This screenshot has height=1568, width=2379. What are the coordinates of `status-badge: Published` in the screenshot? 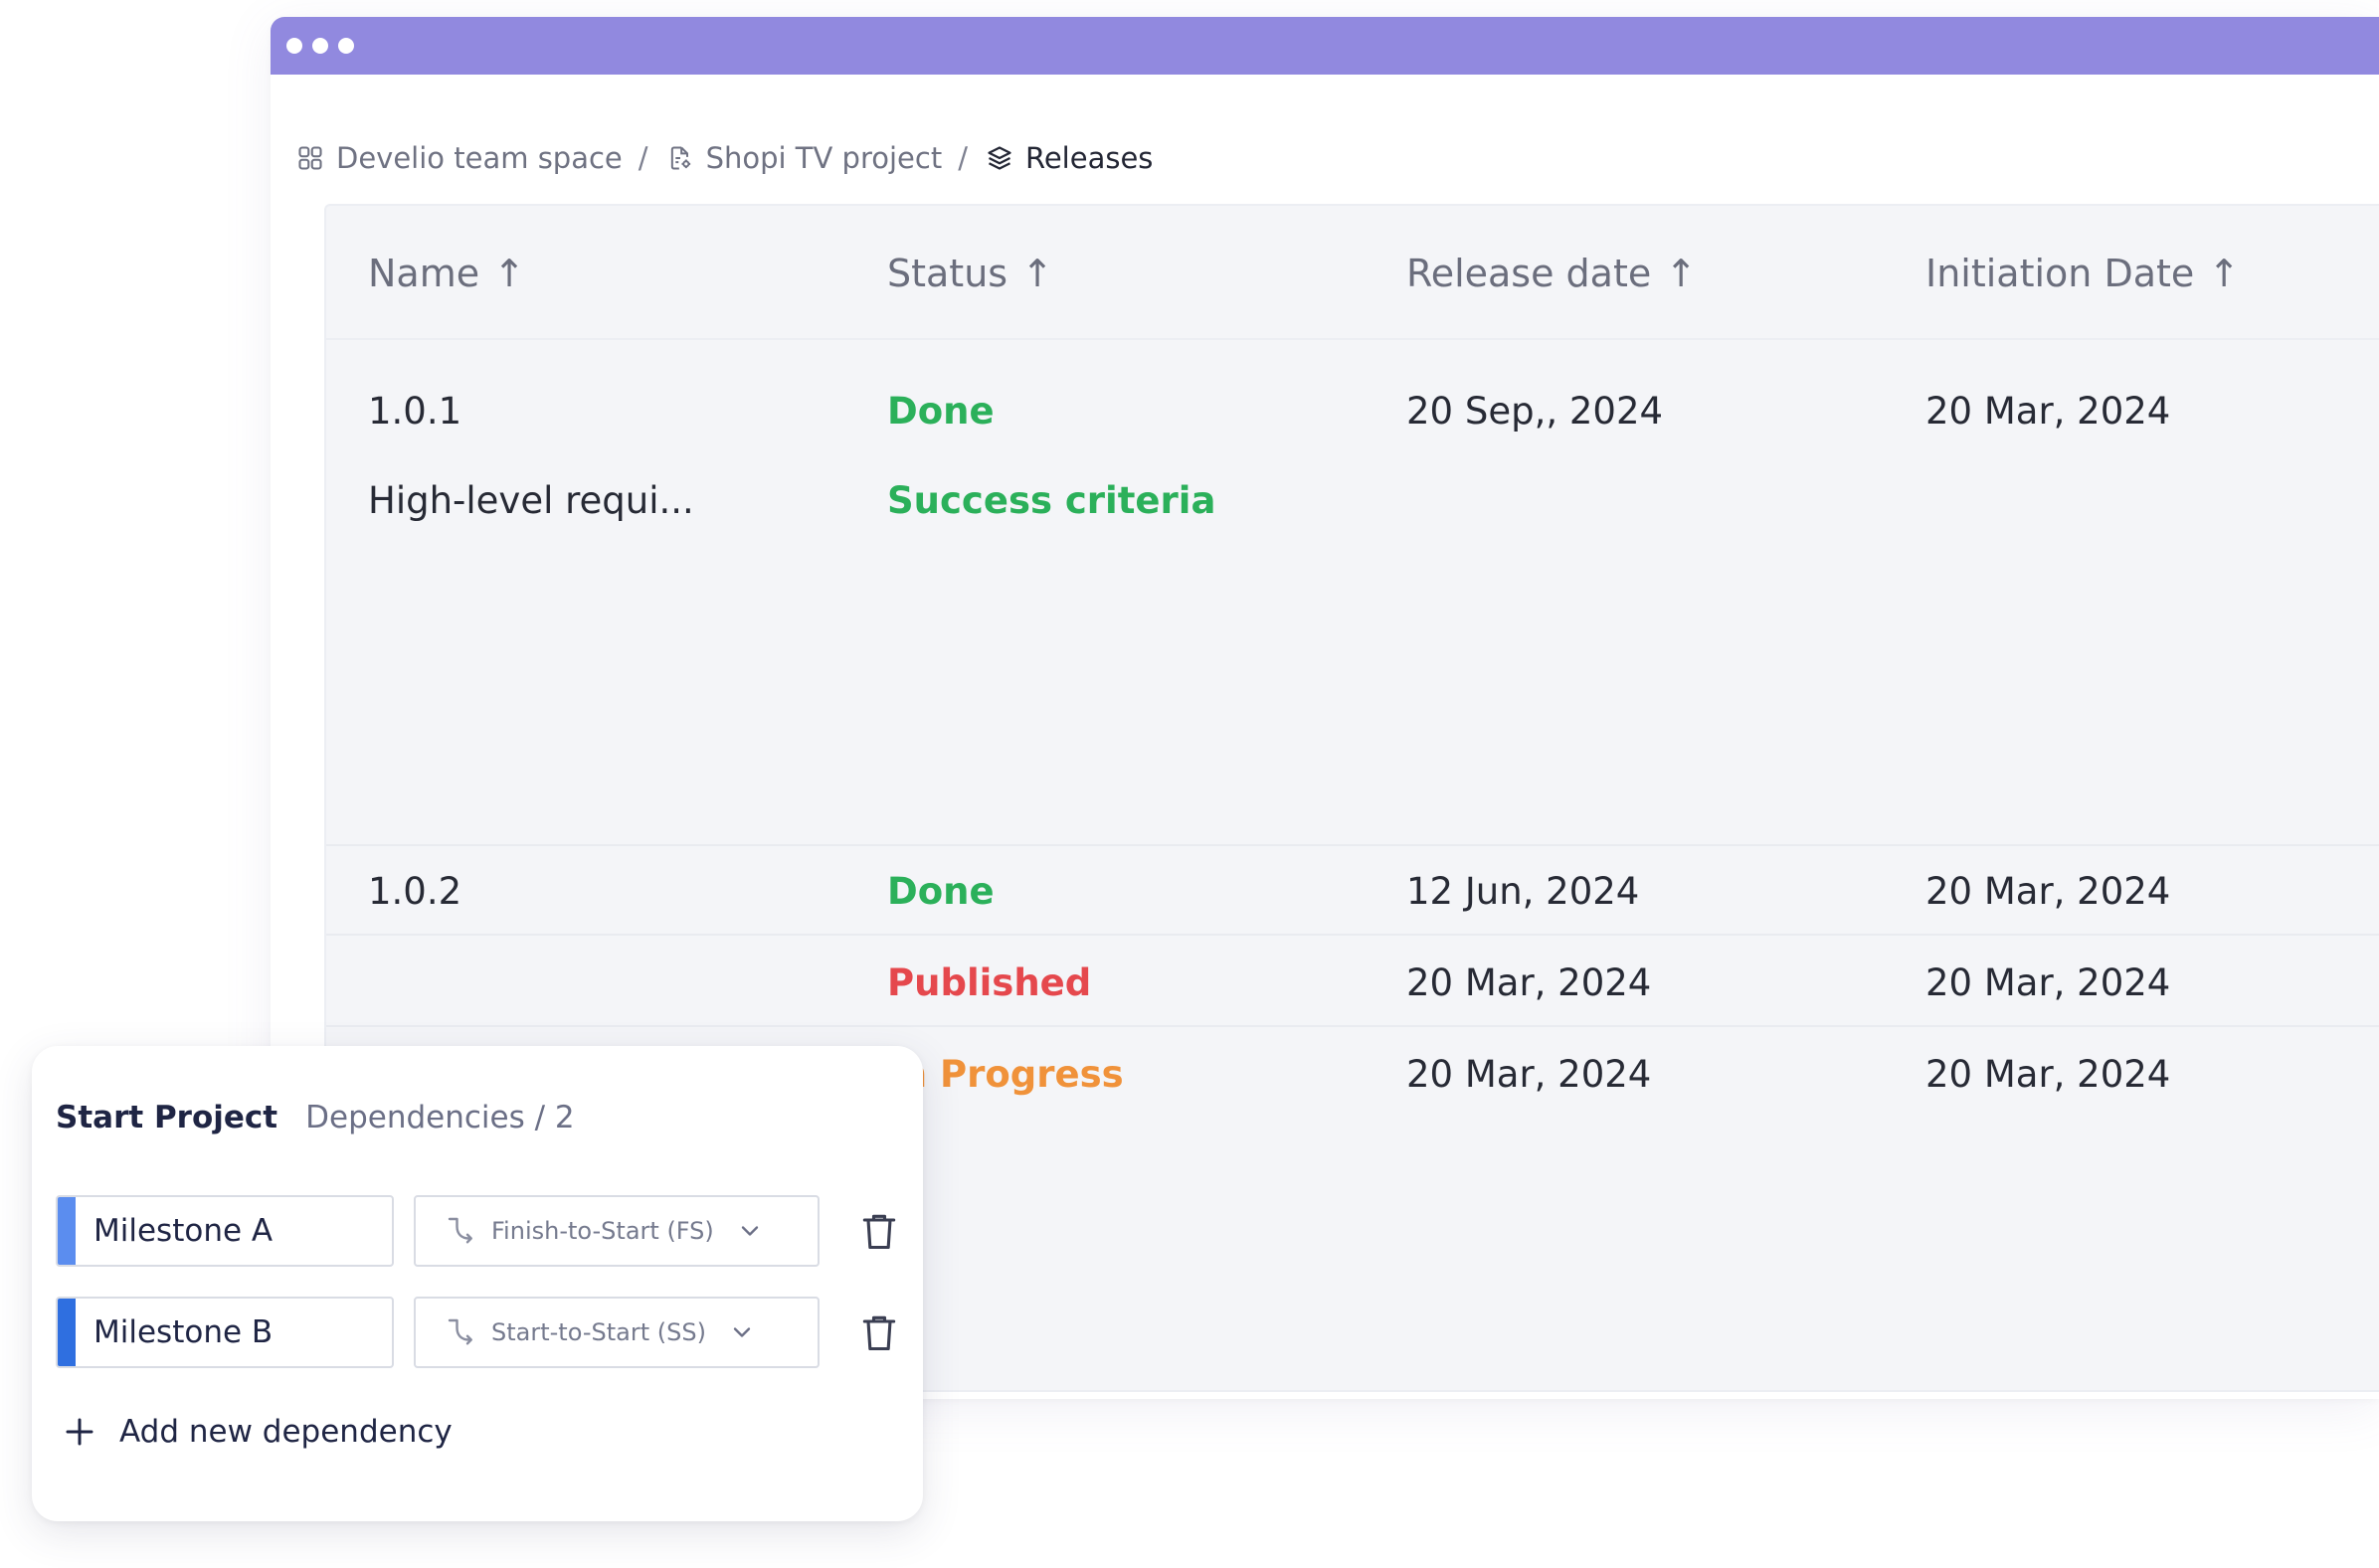 It's located at (989, 982).